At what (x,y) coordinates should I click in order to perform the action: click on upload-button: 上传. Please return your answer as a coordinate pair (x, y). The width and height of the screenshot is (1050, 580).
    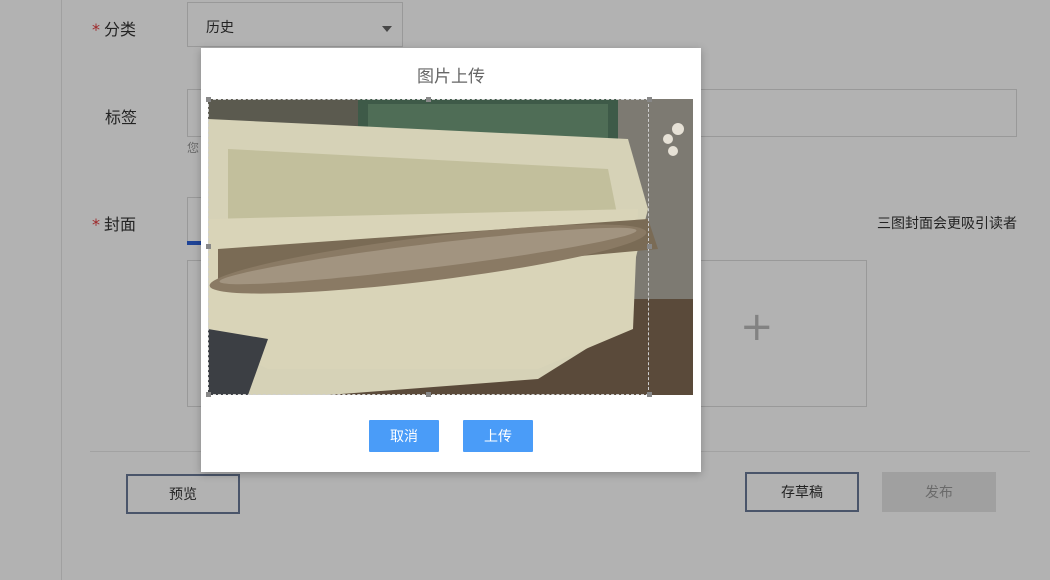
    Looking at the image, I should click on (498, 436).